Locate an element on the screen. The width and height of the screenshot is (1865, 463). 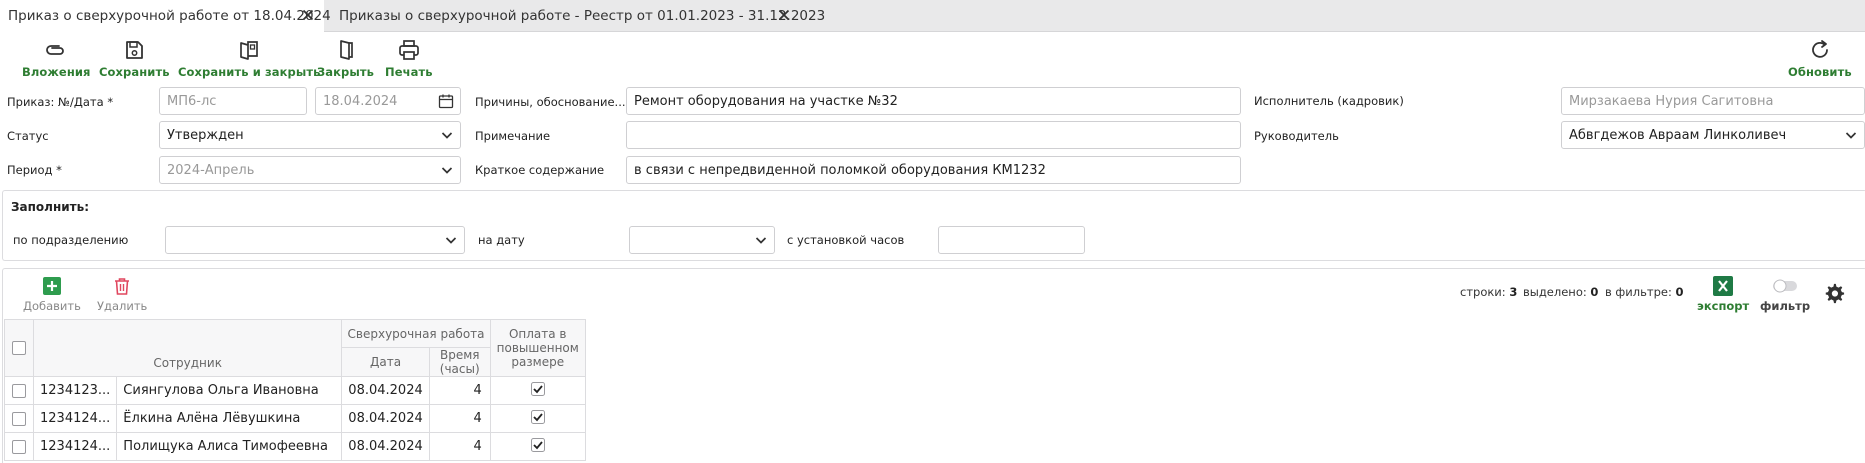
select-all-checkbox is located at coordinates (19, 348).